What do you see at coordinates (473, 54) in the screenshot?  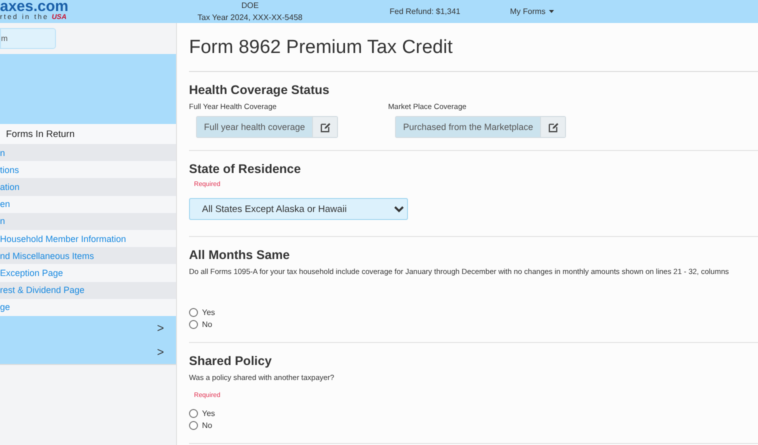 I see `page-title: Form 8962 Premium Tax Credit` at bounding box center [473, 54].